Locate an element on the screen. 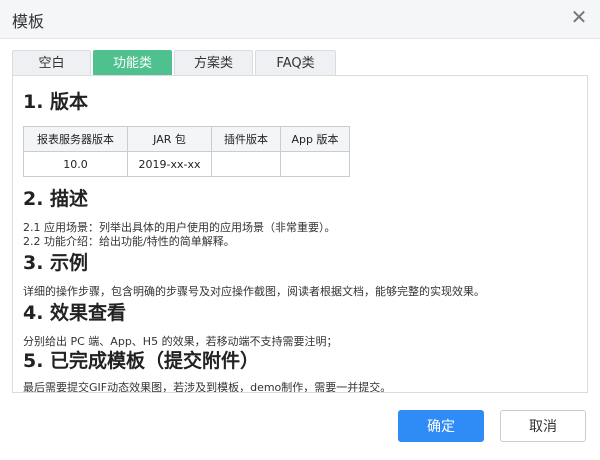 The height and width of the screenshot is (460, 600). table-row: 10.0 2019-xx-xx is located at coordinates (186, 164).